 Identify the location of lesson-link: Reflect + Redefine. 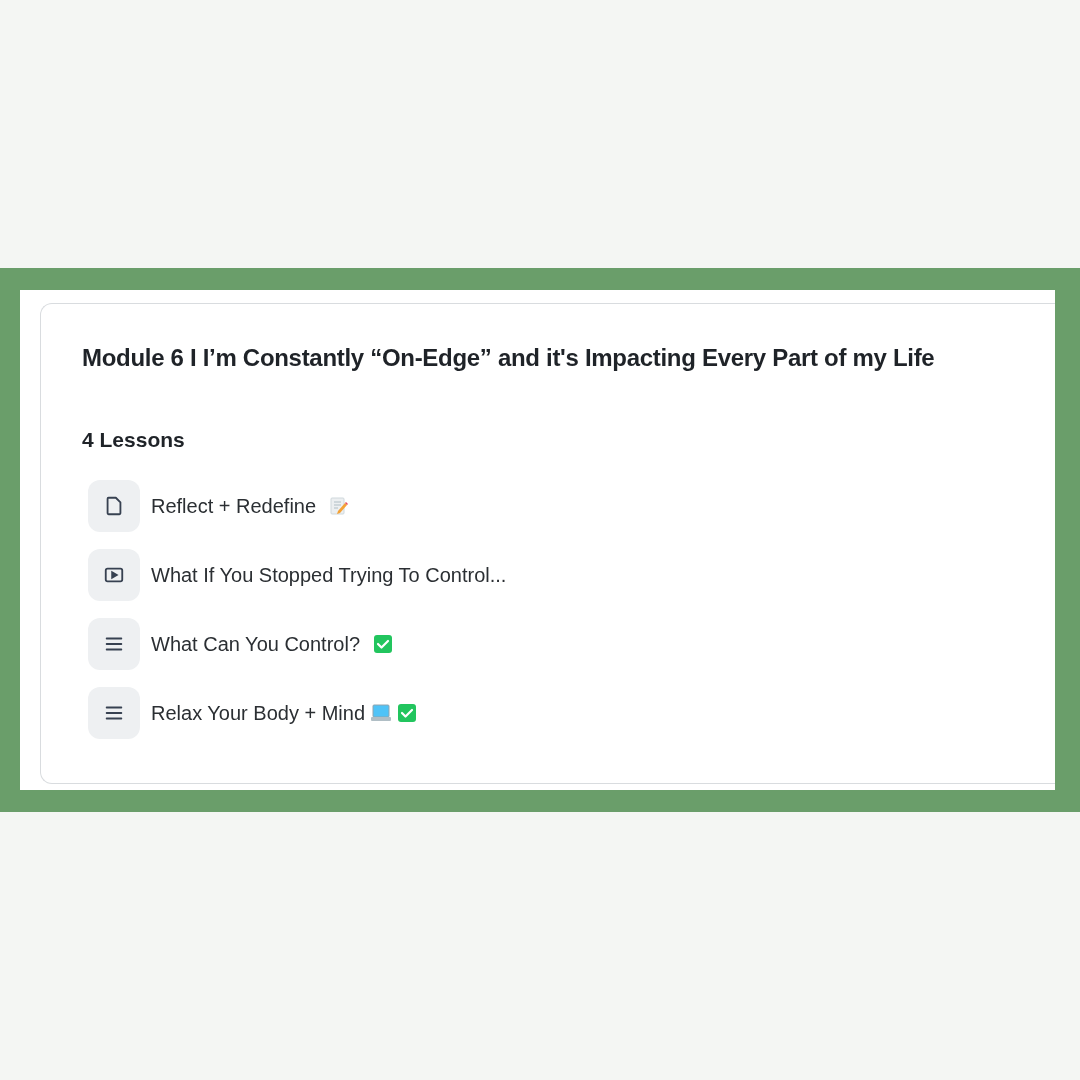
(234, 505).